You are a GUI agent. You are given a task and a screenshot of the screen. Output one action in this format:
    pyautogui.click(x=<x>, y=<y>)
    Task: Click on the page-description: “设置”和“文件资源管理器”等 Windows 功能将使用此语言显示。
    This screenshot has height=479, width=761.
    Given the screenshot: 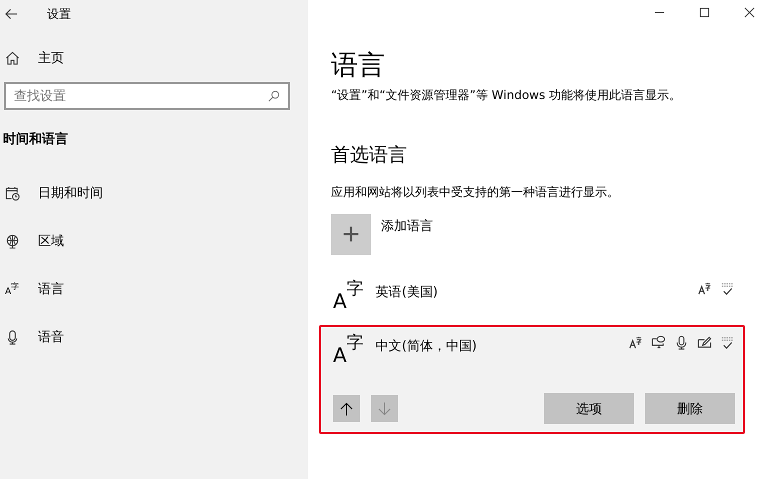 What is the action you would take?
    pyautogui.click(x=506, y=95)
    